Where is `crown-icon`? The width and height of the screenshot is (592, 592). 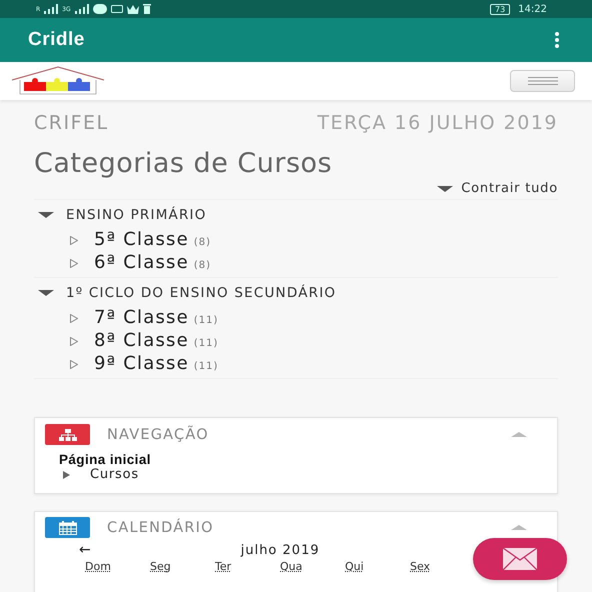
crown-icon is located at coordinates (132, 9).